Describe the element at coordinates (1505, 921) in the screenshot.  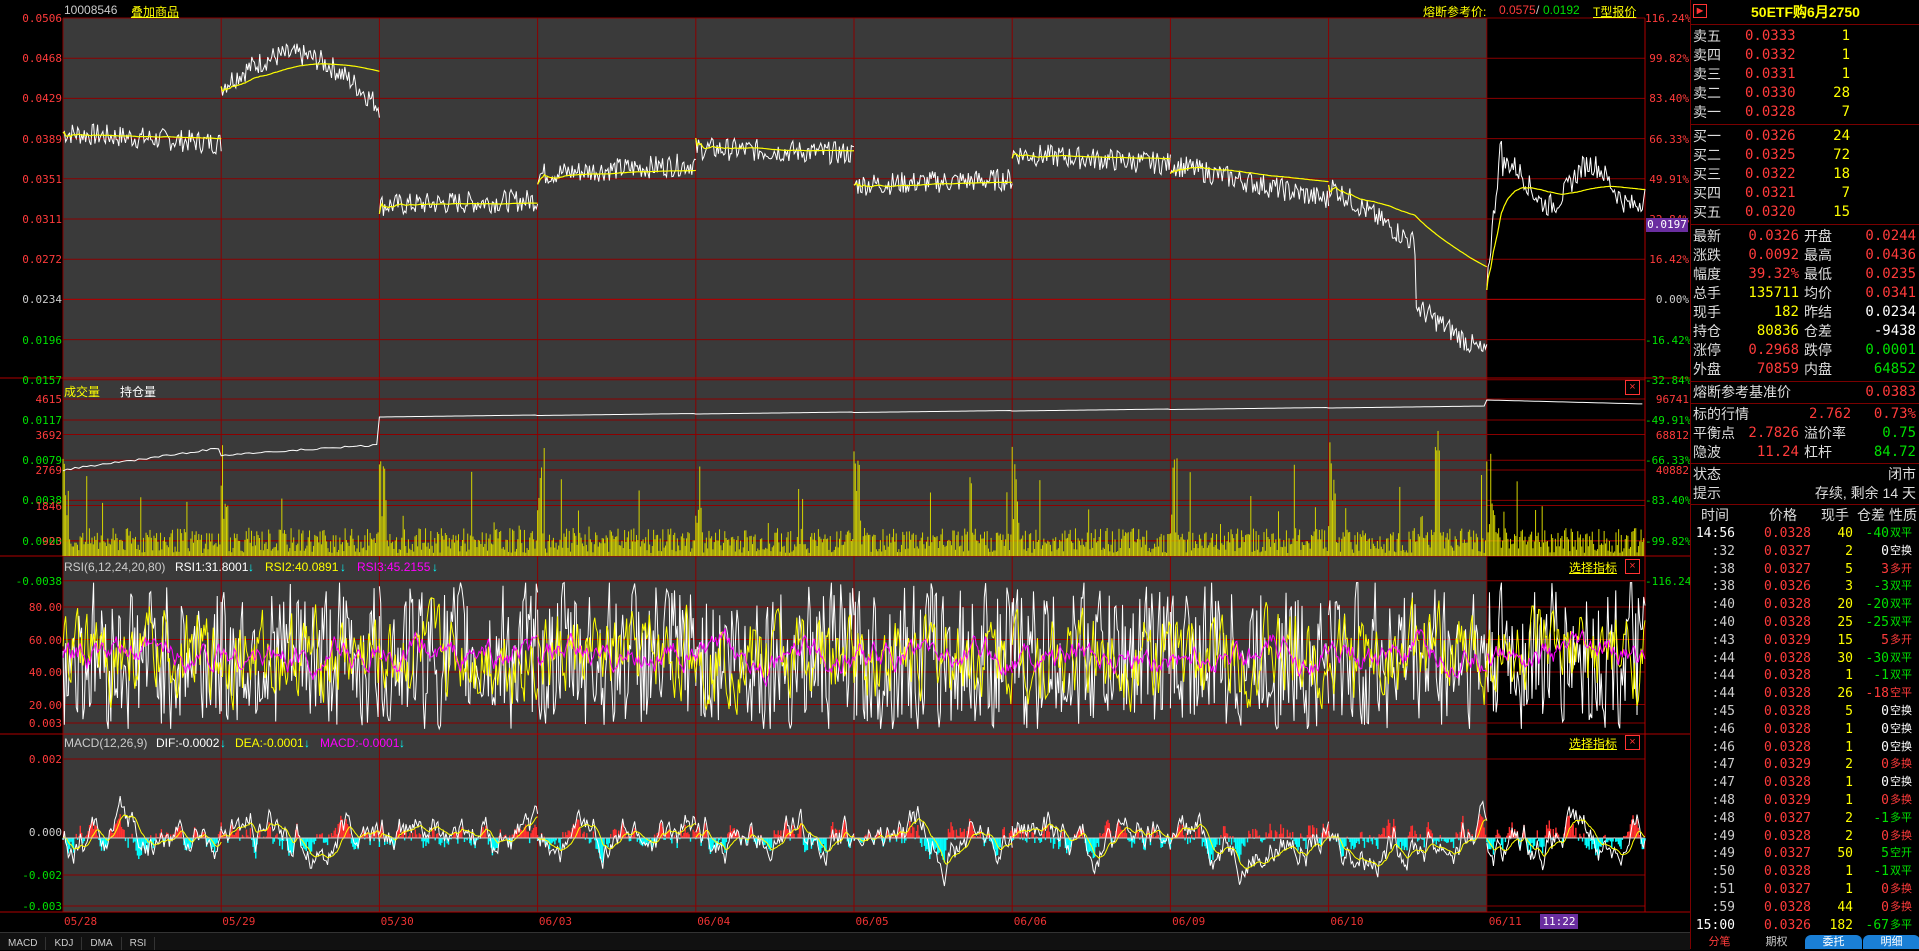
I see `date-label: 06/11` at that location.